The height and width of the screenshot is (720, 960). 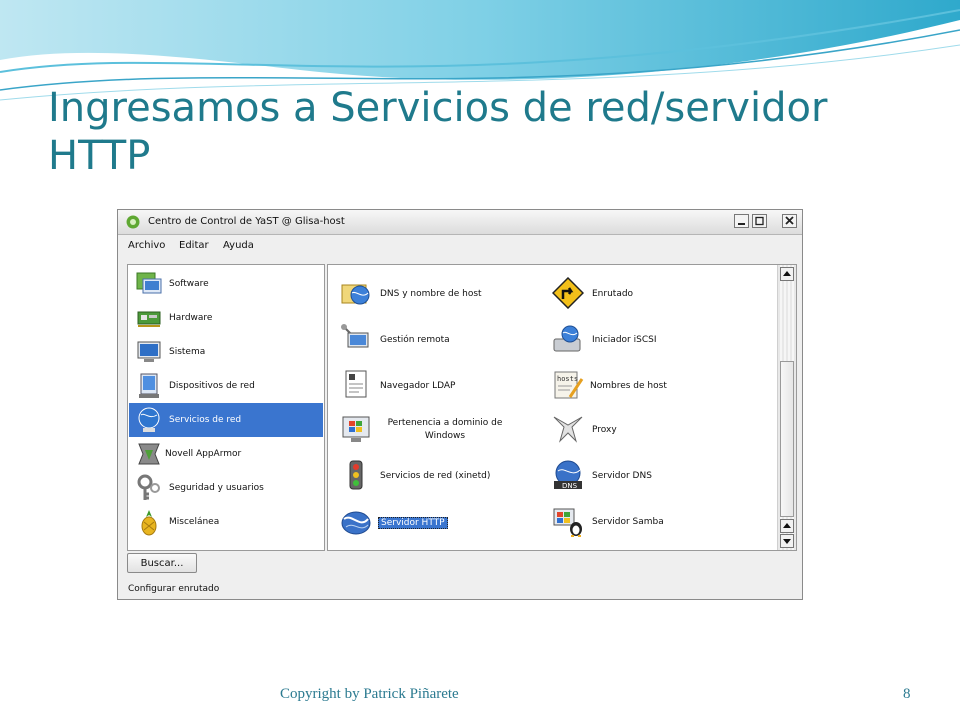 What do you see at coordinates (205, 420) in the screenshot?
I see `category-label: Servicios de red` at bounding box center [205, 420].